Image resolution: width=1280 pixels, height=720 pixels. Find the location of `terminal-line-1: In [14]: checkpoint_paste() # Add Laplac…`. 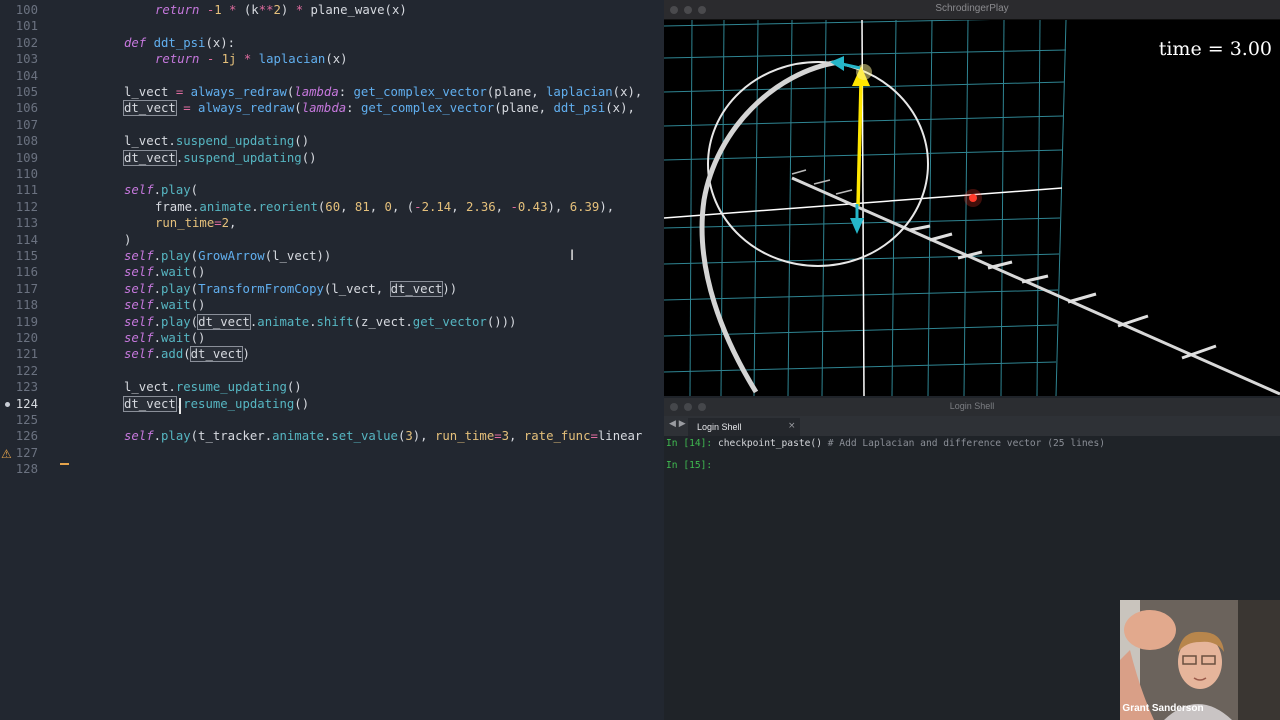

terminal-line-1: In [14]: checkpoint_paste() # Add Laplac… is located at coordinates (885, 443).